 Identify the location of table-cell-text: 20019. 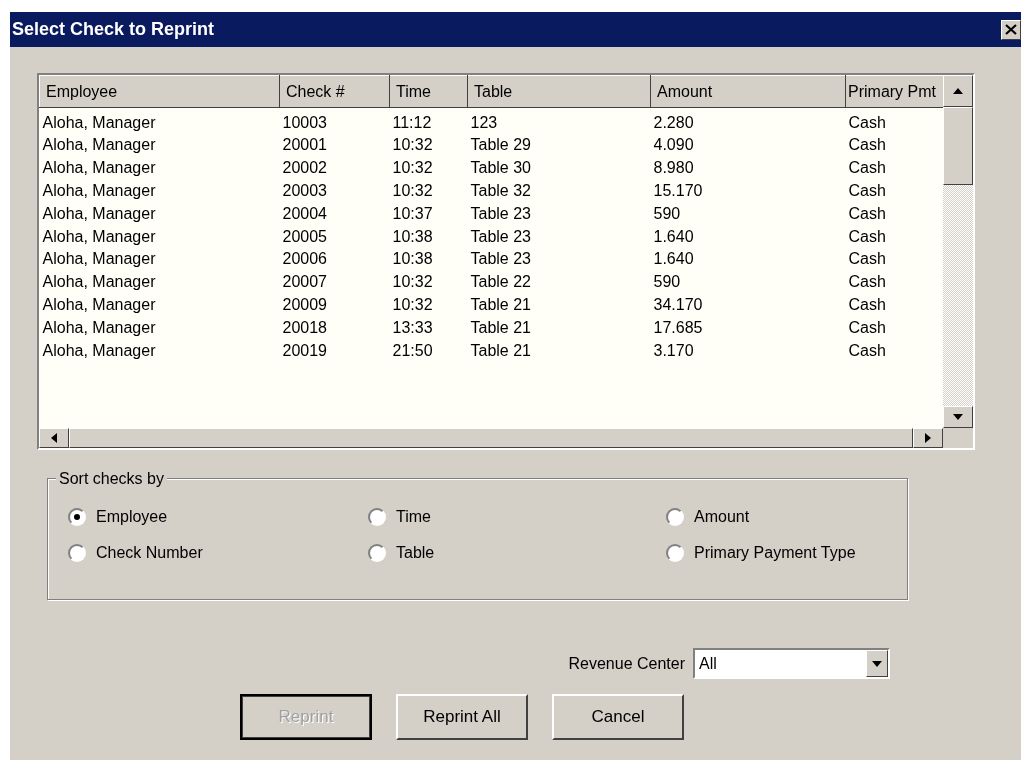
(304, 350).